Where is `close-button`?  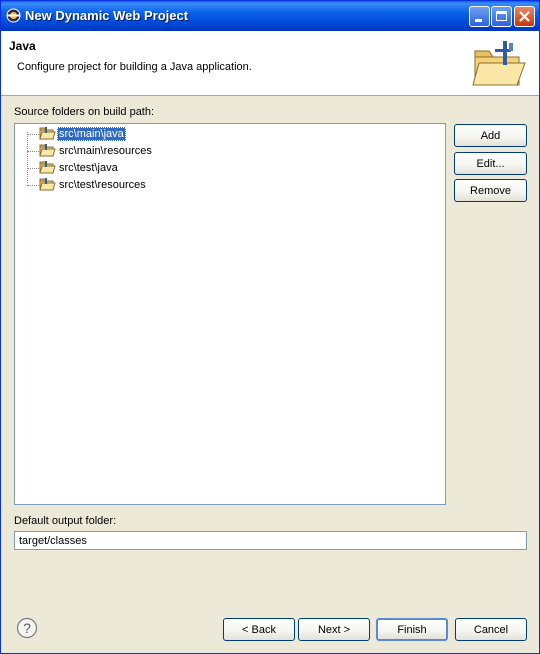 close-button is located at coordinates (524, 16).